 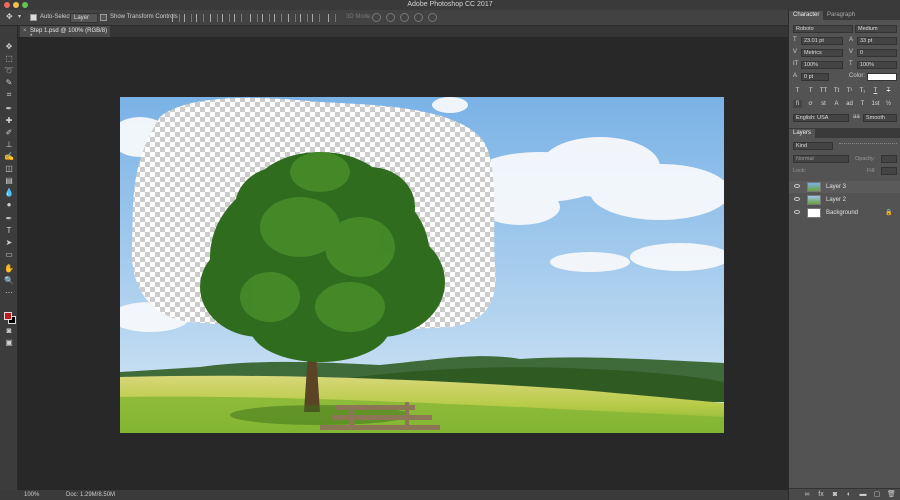 I want to click on swash-button: A, so click(x=836, y=104).